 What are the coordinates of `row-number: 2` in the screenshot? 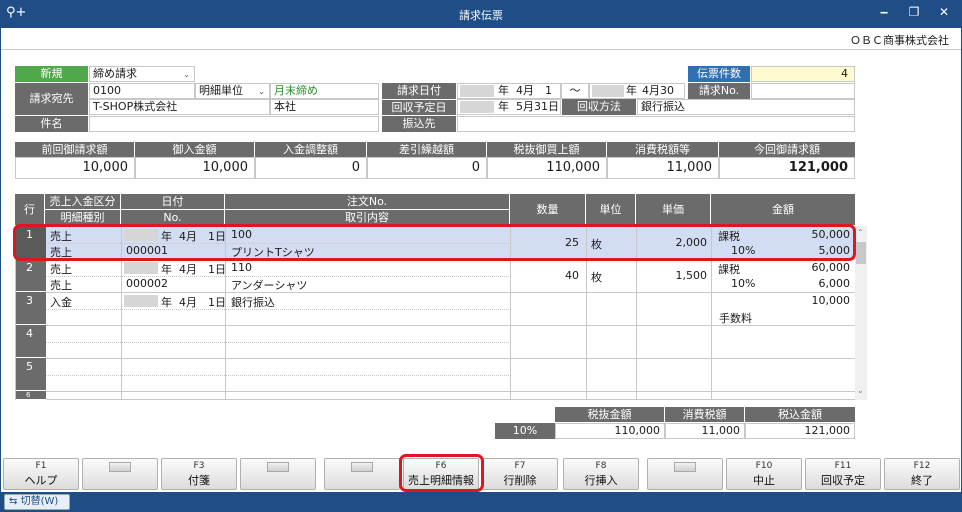 It's located at (31, 275).